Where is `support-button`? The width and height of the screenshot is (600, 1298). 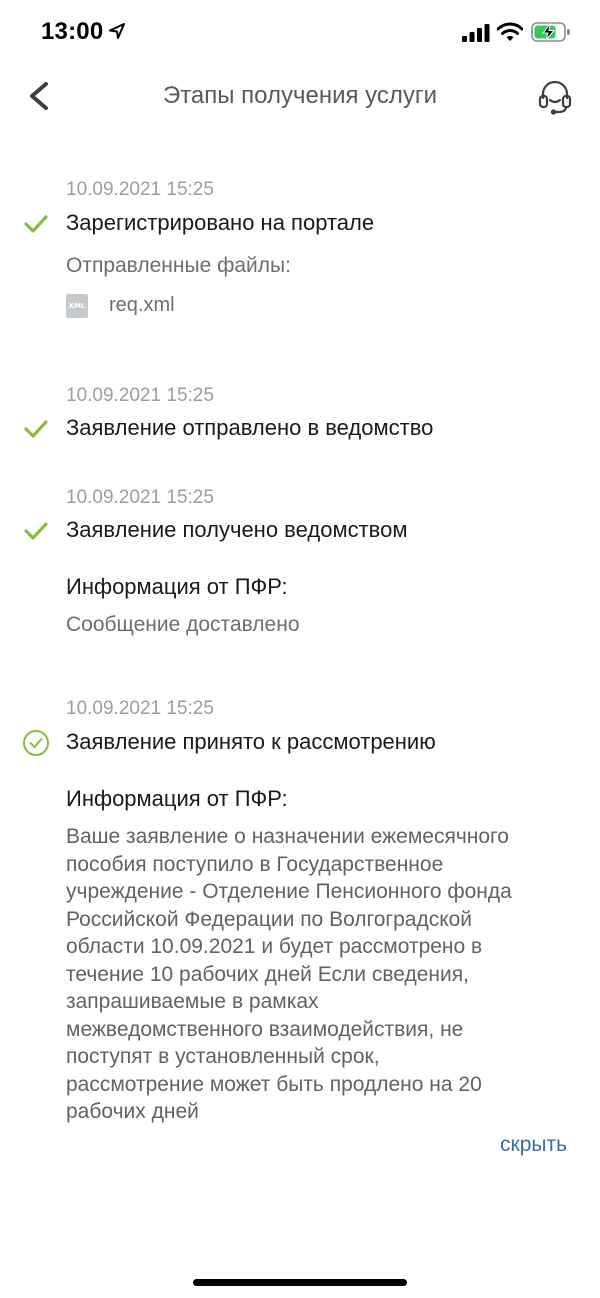
support-button is located at coordinates (555, 97).